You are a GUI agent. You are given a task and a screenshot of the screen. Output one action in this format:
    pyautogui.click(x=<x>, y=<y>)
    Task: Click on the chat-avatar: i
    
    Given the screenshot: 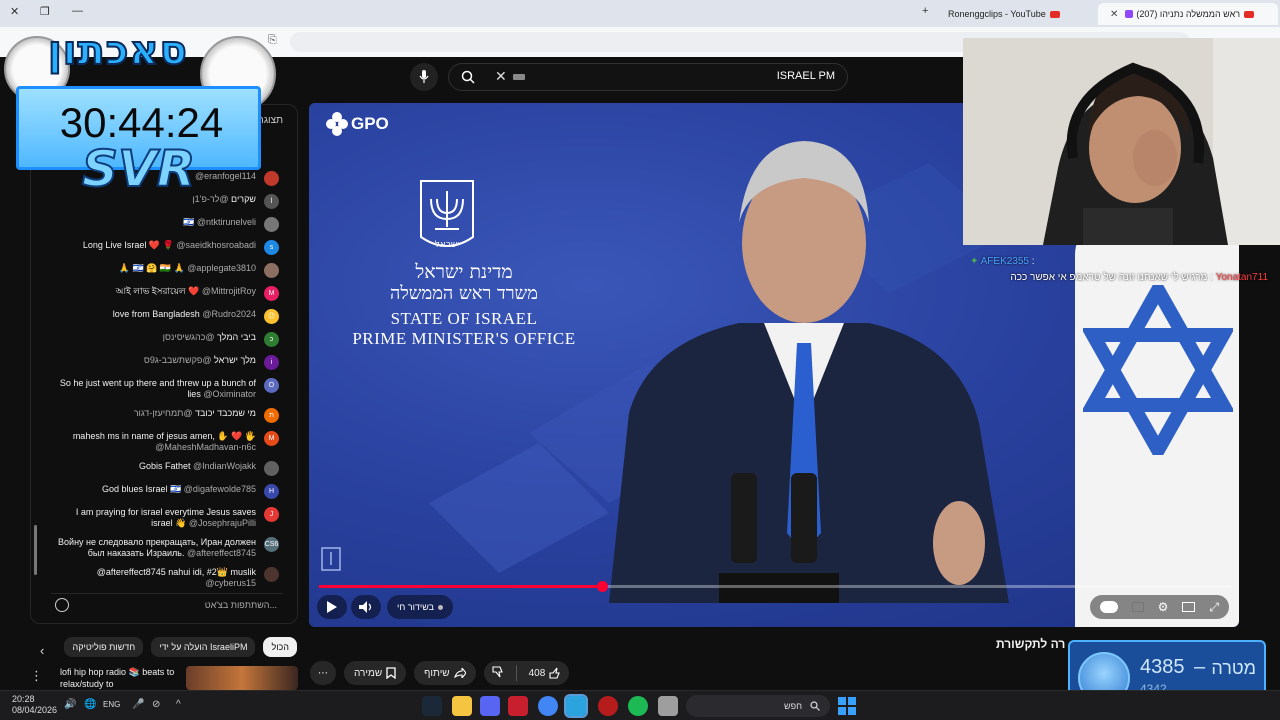 What is the action you would take?
    pyautogui.click(x=271, y=362)
    